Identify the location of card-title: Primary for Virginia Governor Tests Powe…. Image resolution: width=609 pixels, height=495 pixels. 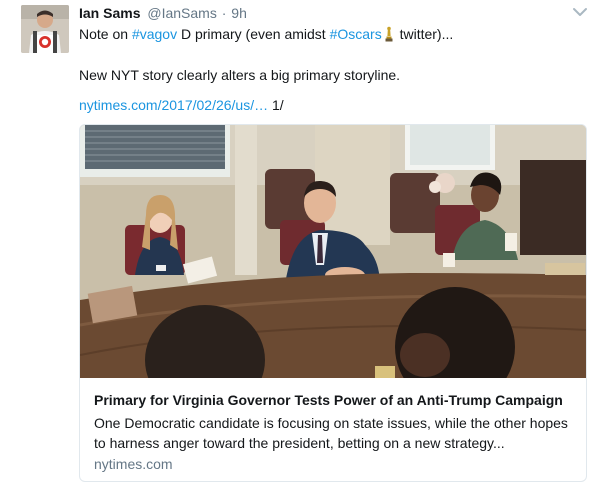
(328, 400).